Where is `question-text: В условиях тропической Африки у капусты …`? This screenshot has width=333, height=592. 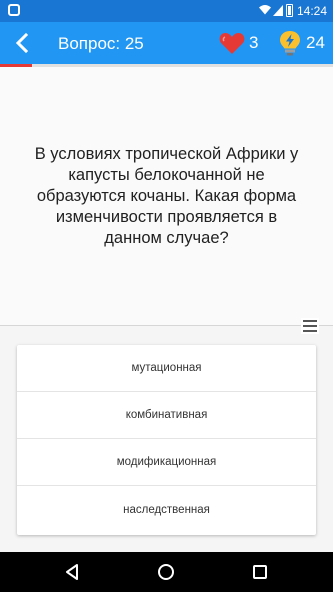
question-text: В условиях тропической Африки у капусты … is located at coordinates (166, 195).